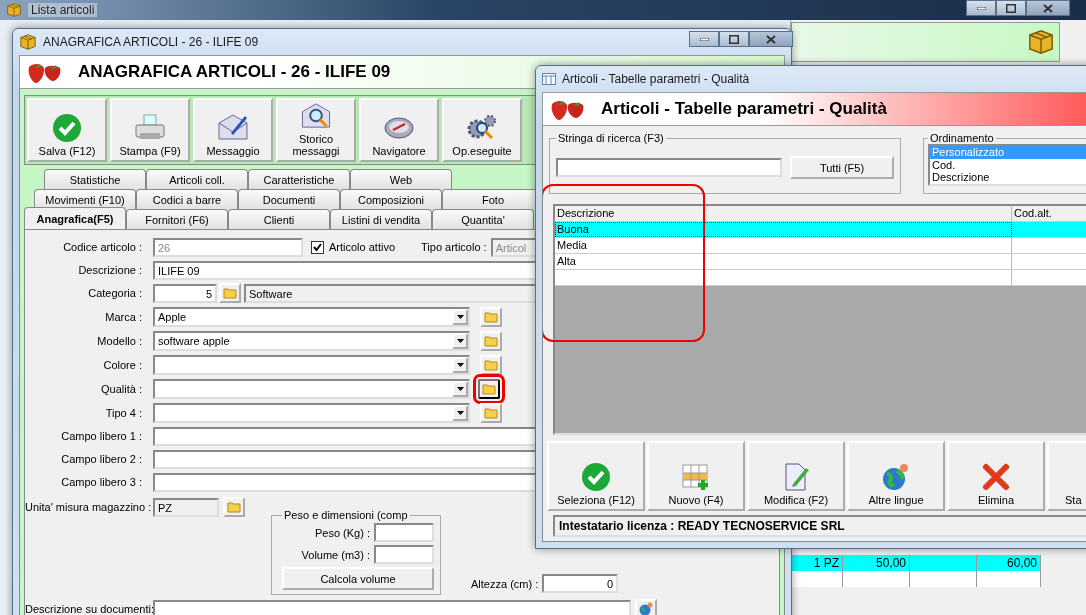 This screenshot has width=1086, height=615. I want to click on input-field: 5, so click(185, 293).